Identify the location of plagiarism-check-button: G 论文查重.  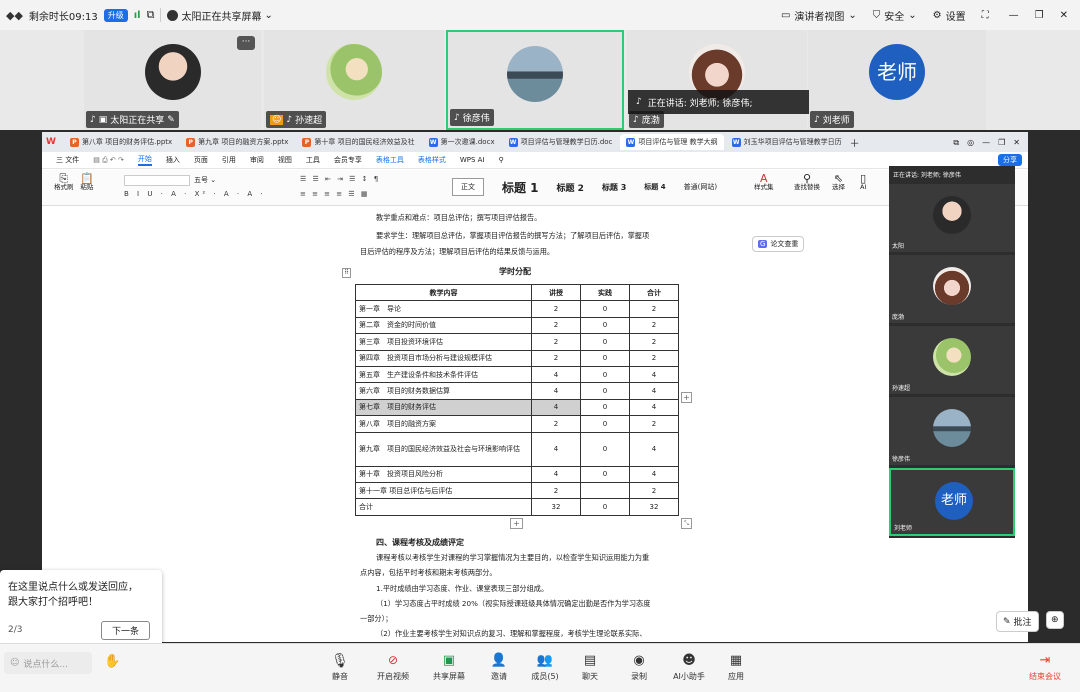
(778, 244).